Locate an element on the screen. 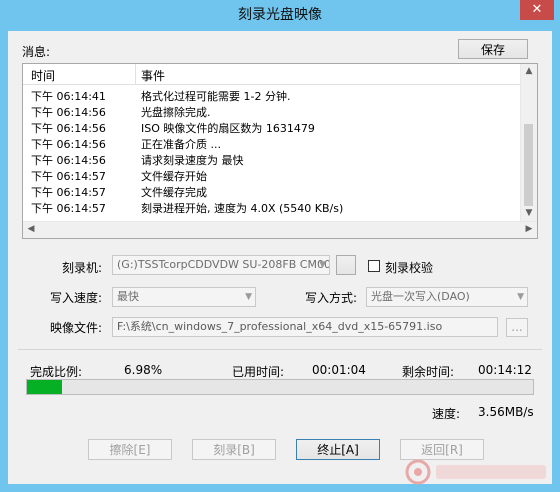 The width and height of the screenshot is (560, 492). percent-value: 6.98% is located at coordinates (143, 370).